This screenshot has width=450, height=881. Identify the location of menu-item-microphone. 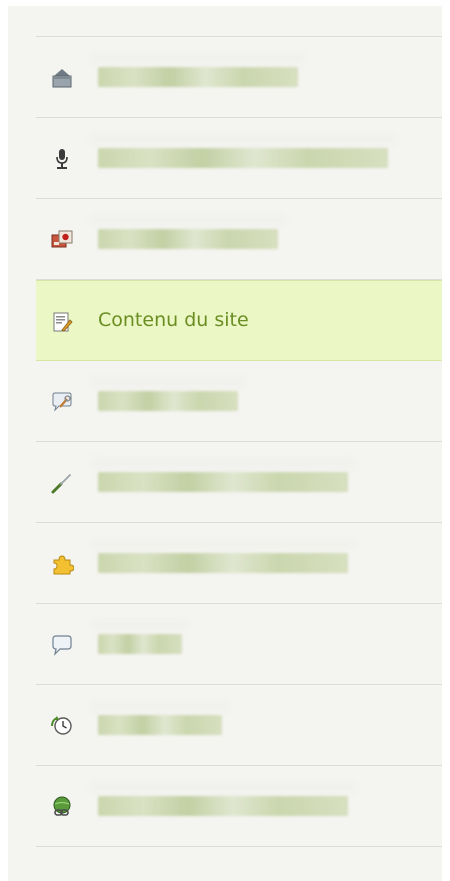
(239, 158).